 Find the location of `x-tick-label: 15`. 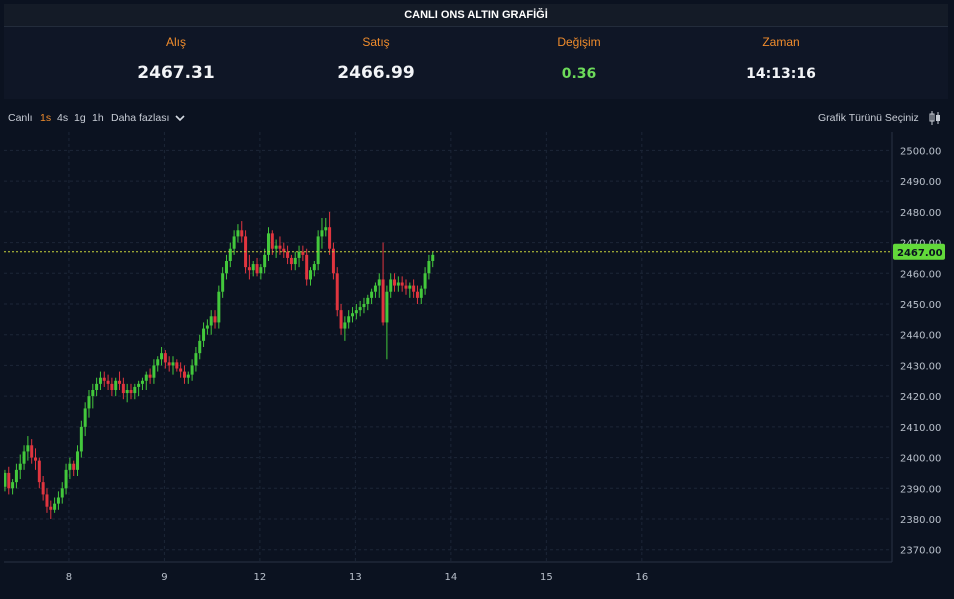

x-tick-label: 15 is located at coordinates (546, 577).